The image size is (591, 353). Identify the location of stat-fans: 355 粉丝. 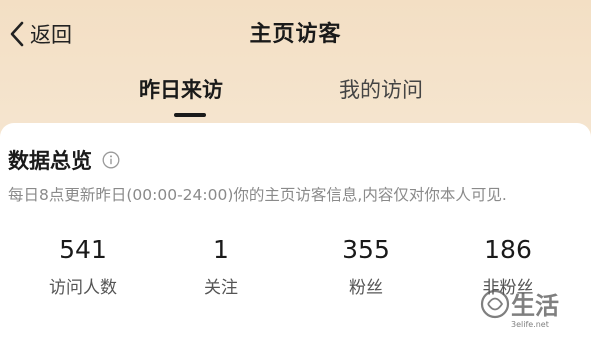
(366, 265).